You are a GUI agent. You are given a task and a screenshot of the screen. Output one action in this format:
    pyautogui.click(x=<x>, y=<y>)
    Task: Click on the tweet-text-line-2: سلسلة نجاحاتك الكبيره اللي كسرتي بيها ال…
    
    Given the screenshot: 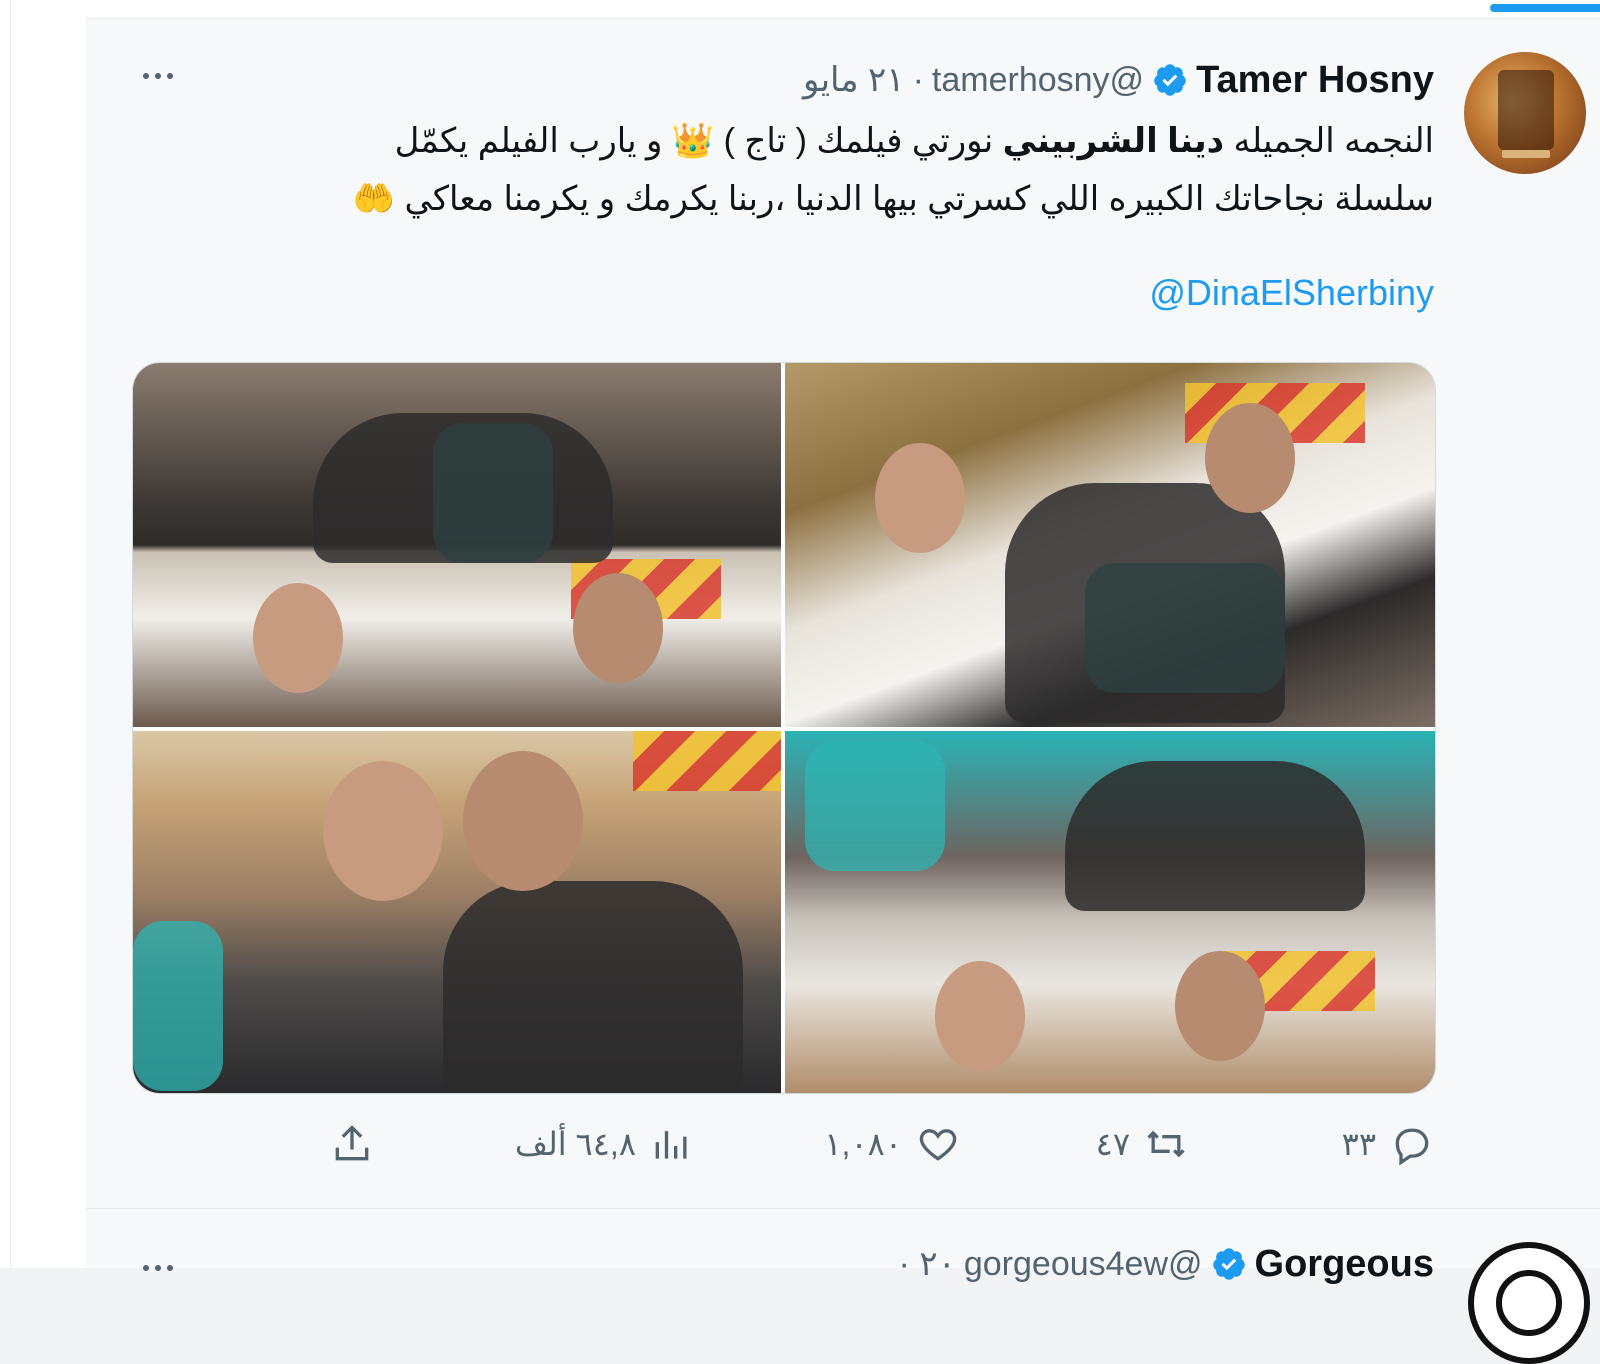 What is the action you would take?
    pyautogui.click(x=893, y=199)
    